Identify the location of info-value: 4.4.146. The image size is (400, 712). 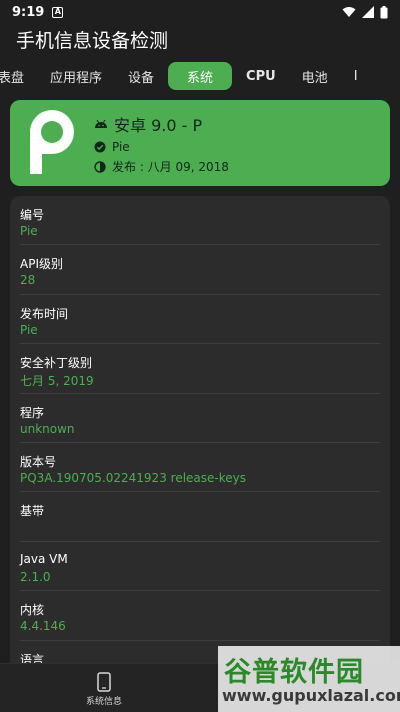
(43, 626).